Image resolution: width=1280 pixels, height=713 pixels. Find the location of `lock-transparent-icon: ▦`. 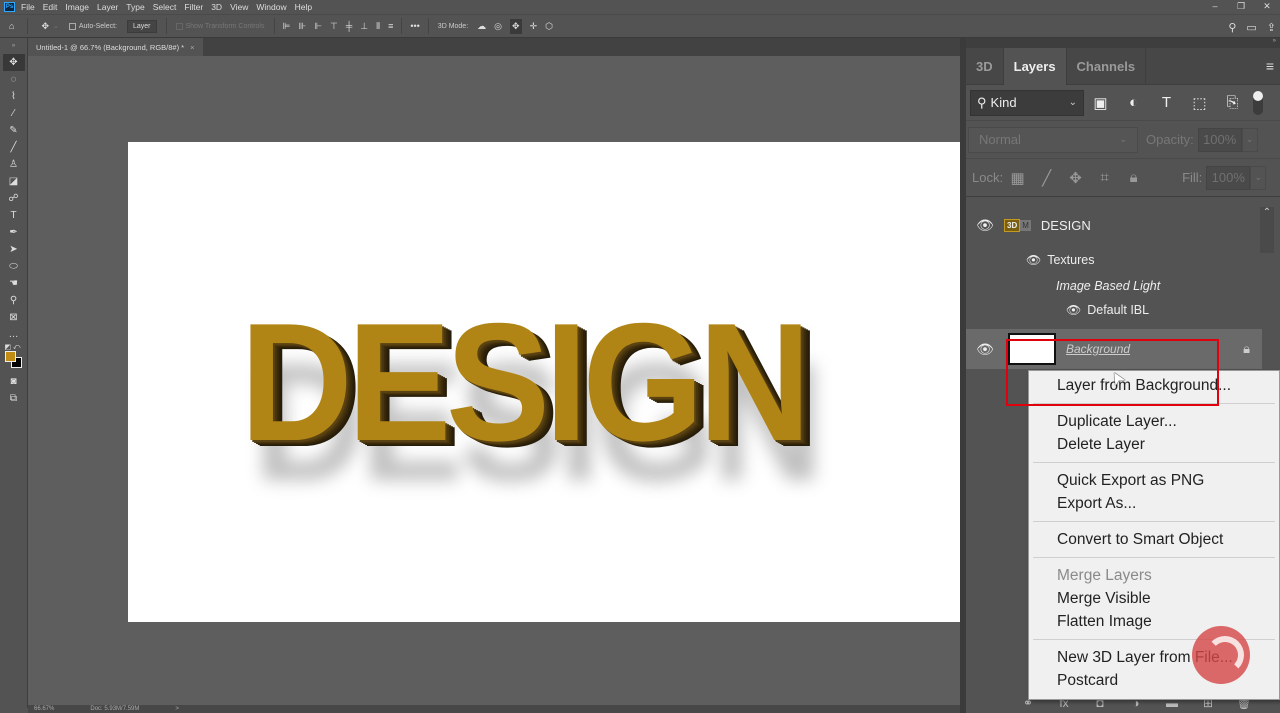

lock-transparent-icon: ▦ is located at coordinates (1017, 178).